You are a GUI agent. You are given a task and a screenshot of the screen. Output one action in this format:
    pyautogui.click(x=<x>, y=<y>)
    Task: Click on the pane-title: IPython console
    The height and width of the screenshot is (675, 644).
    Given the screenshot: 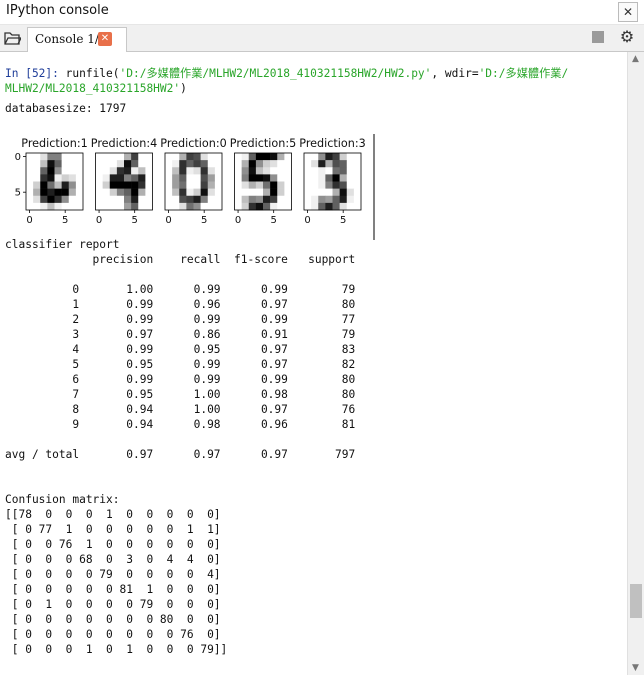 What is the action you would take?
    pyautogui.click(x=57, y=10)
    